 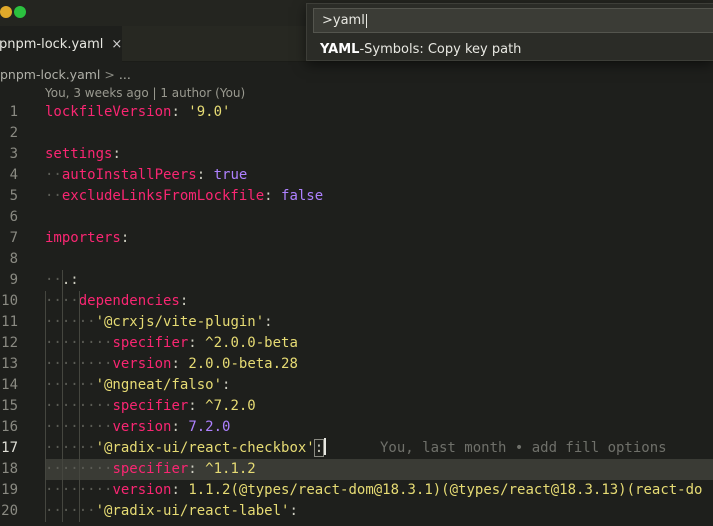 What do you see at coordinates (356, 175) in the screenshot?
I see `code-line: 4 ··autoInstallPeers: true` at bounding box center [356, 175].